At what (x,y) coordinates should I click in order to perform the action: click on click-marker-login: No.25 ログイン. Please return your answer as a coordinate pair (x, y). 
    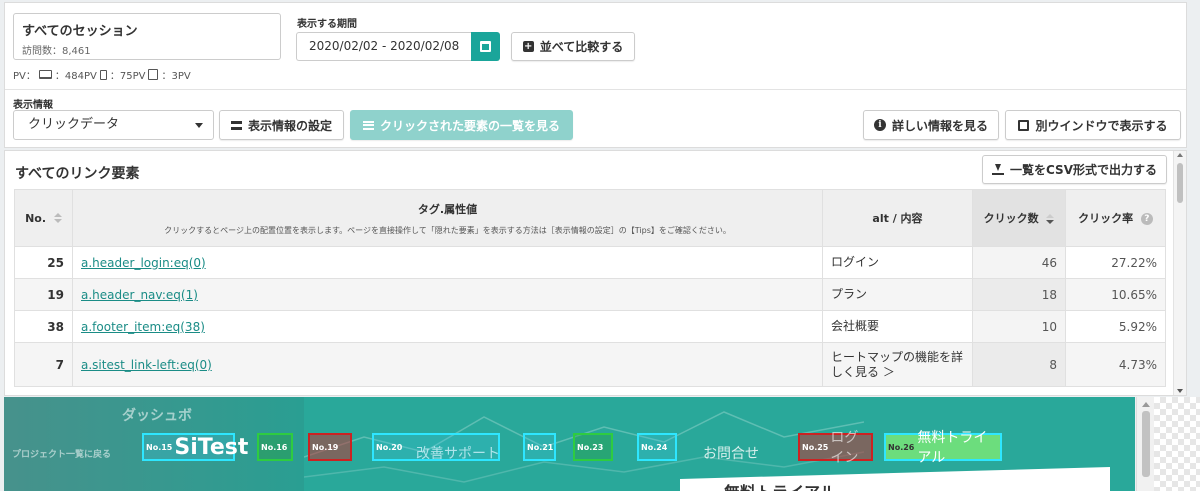
    Looking at the image, I should click on (835, 448).